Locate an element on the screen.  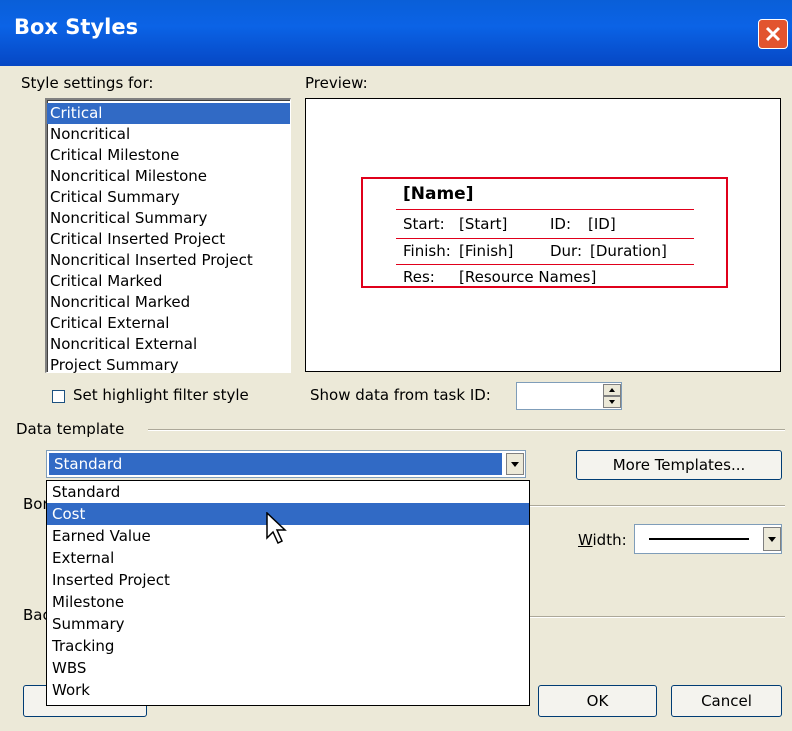
list-item: Critical External is located at coordinates (168, 323).